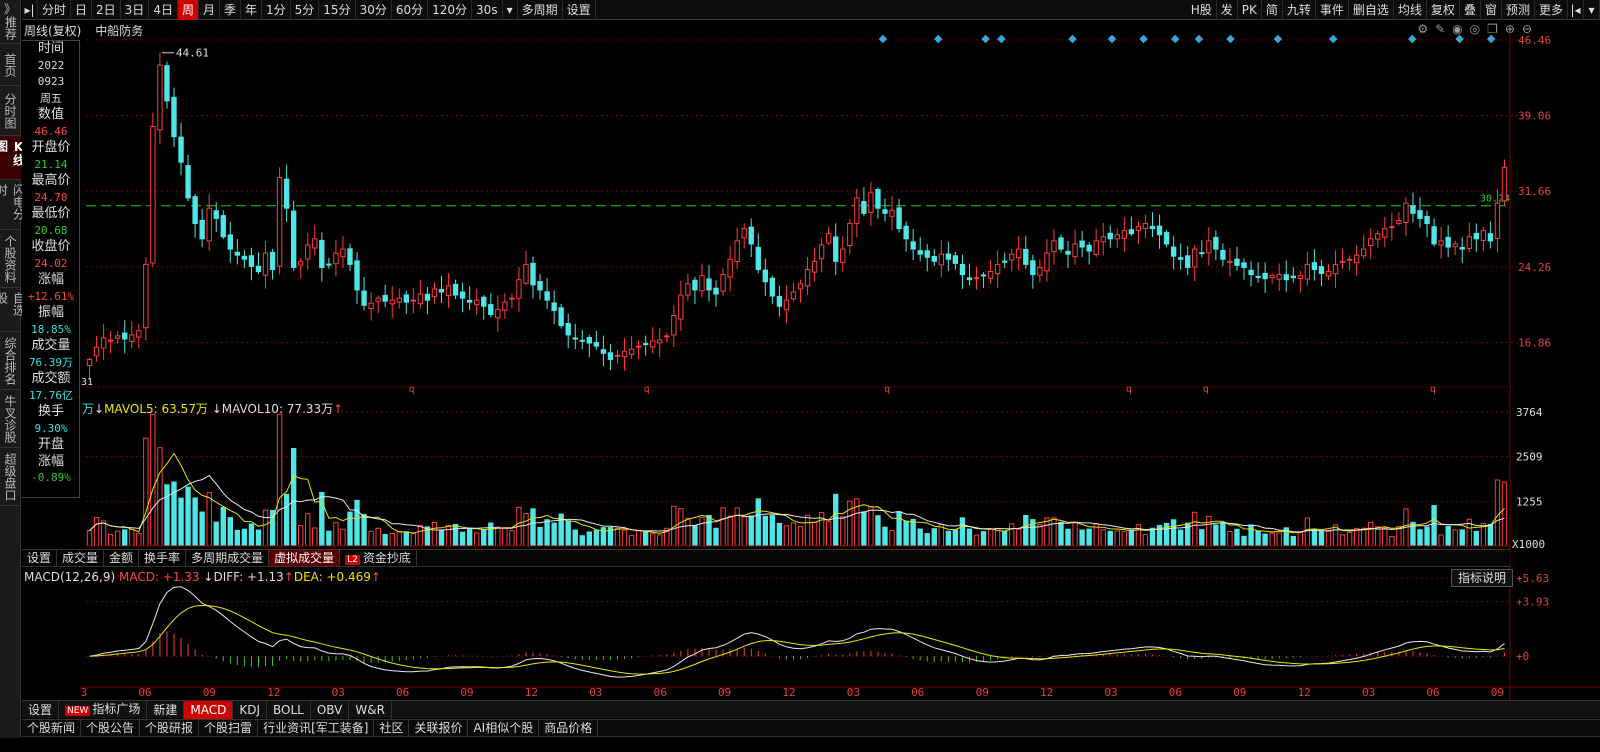 This screenshot has height=752, width=1600. What do you see at coordinates (10, 259) in the screenshot?
I see `left-nav-item: 个股资料` at bounding box center [10, 259].